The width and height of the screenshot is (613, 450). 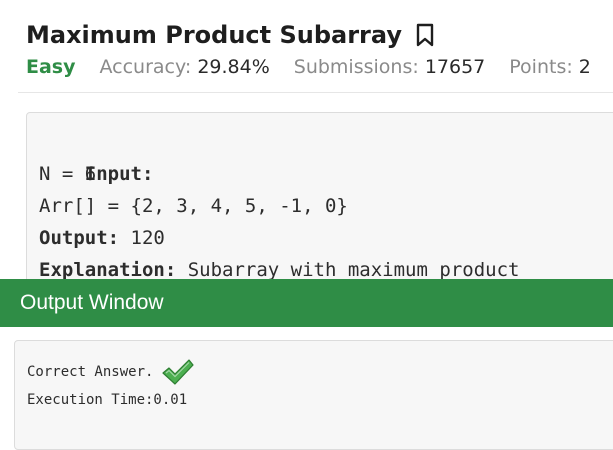 What do you see at coordinates (107, 400) in the screenshot?
I see `execution-time: Execution Time:0.01` at bounding box center [107, 400].